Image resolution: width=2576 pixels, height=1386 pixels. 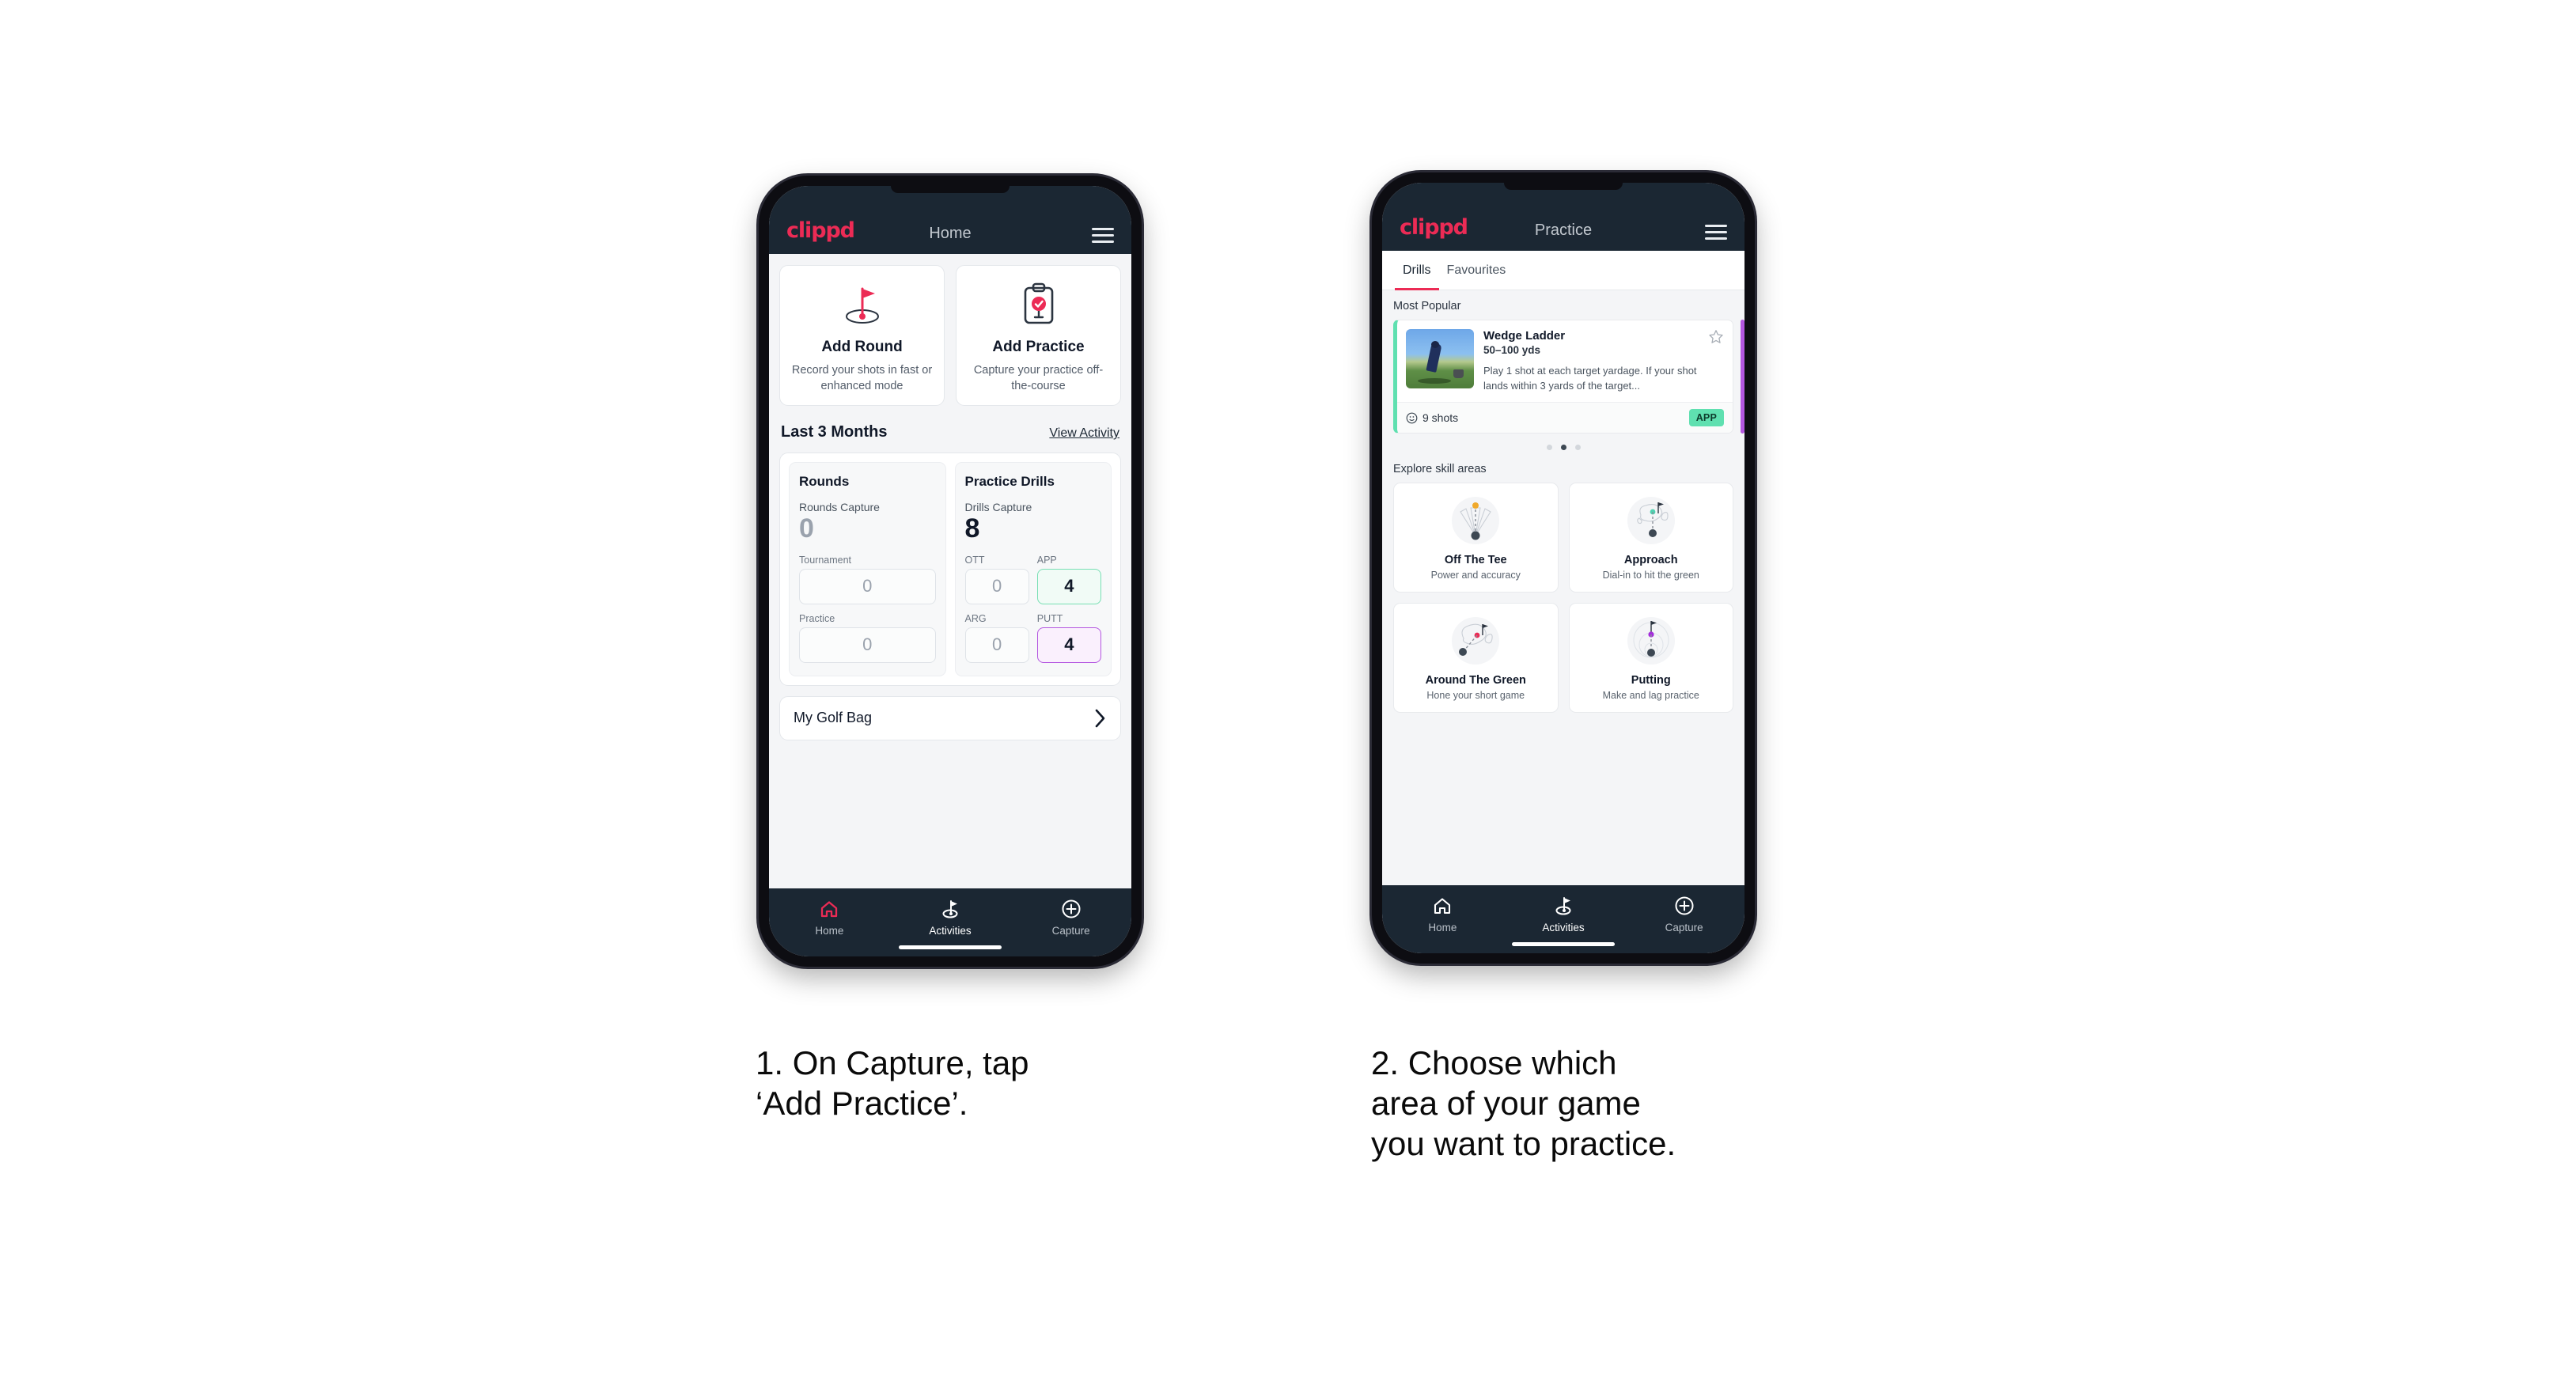 What do you see at coordinates (1412, 418) in the screenshot?
I see `clock-icon` at bounding box center [1412, 418].